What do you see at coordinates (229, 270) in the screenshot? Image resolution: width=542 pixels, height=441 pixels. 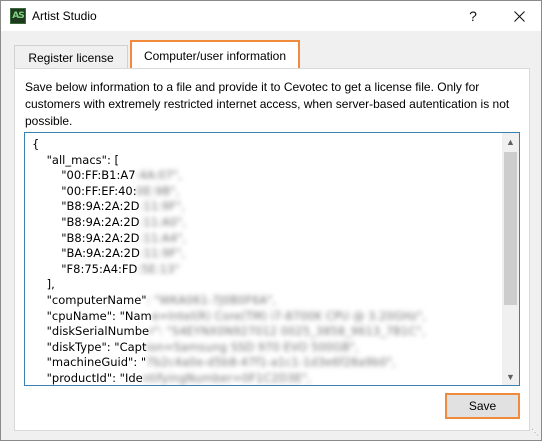 I see `json-line: "F8:75:A4:FD:5E:13"` at bounding box center [229, 270].